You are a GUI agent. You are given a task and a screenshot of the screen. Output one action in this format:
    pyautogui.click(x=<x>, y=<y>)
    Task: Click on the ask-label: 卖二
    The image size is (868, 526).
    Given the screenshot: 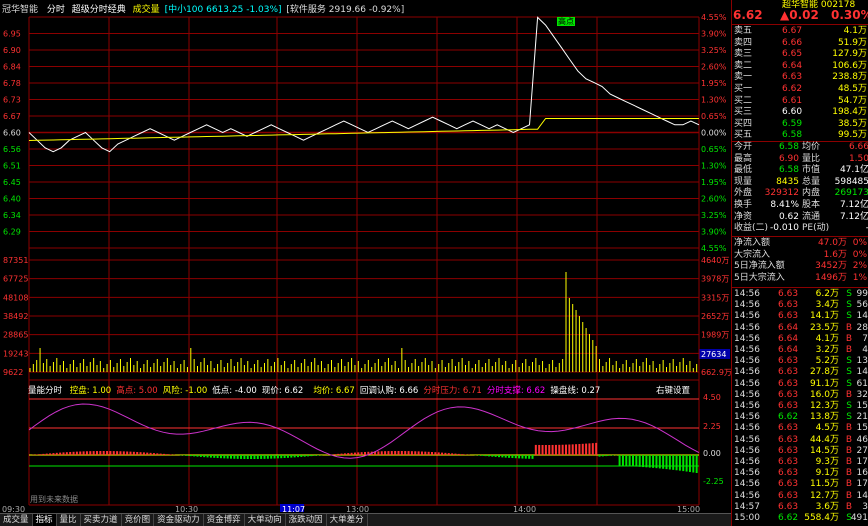 What is the action you would take?
    pyautogui.click(x=743, y=65)
    